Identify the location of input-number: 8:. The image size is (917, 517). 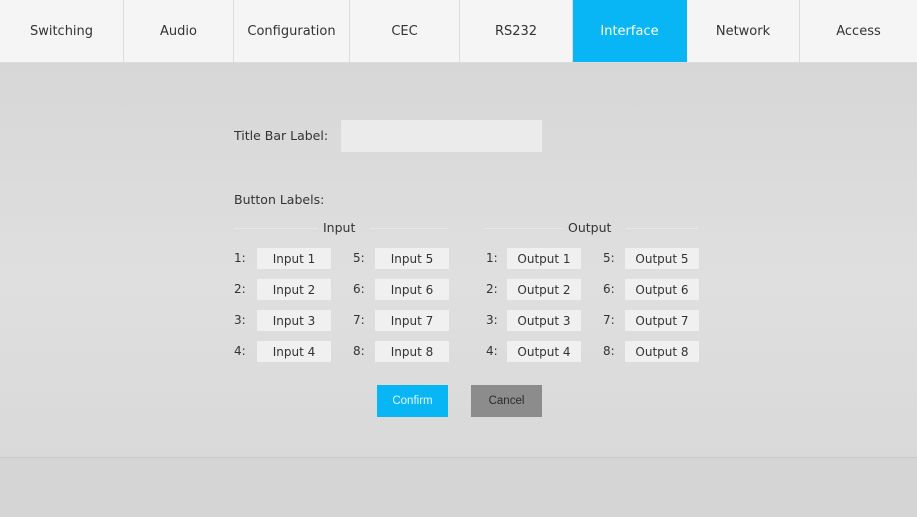
(359, 351).